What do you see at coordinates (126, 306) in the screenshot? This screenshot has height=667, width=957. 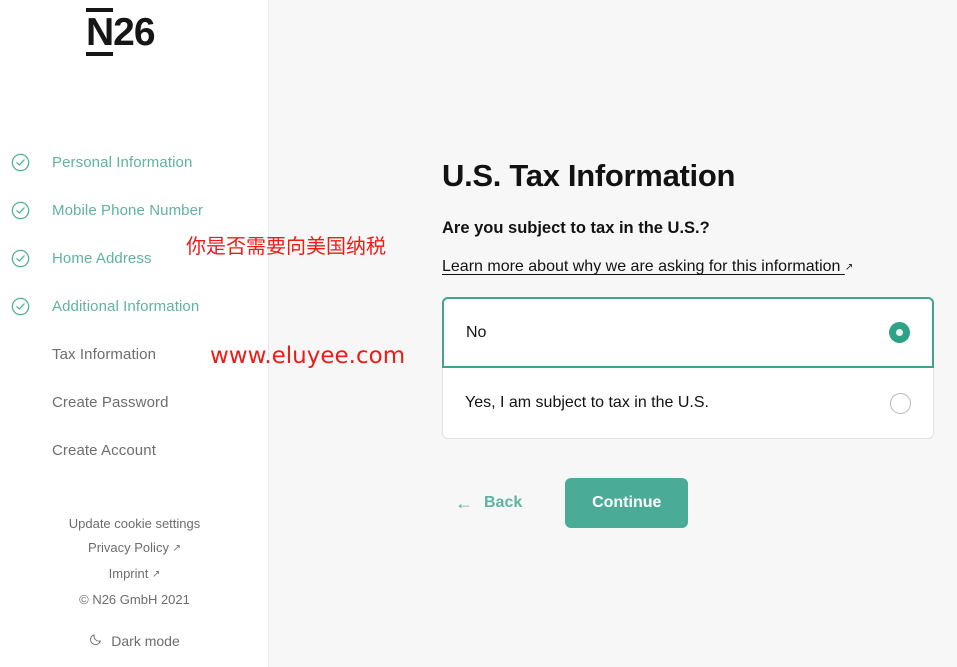 I see `sidebar-item-label: Additional Information` at bounding box center [126, 306].